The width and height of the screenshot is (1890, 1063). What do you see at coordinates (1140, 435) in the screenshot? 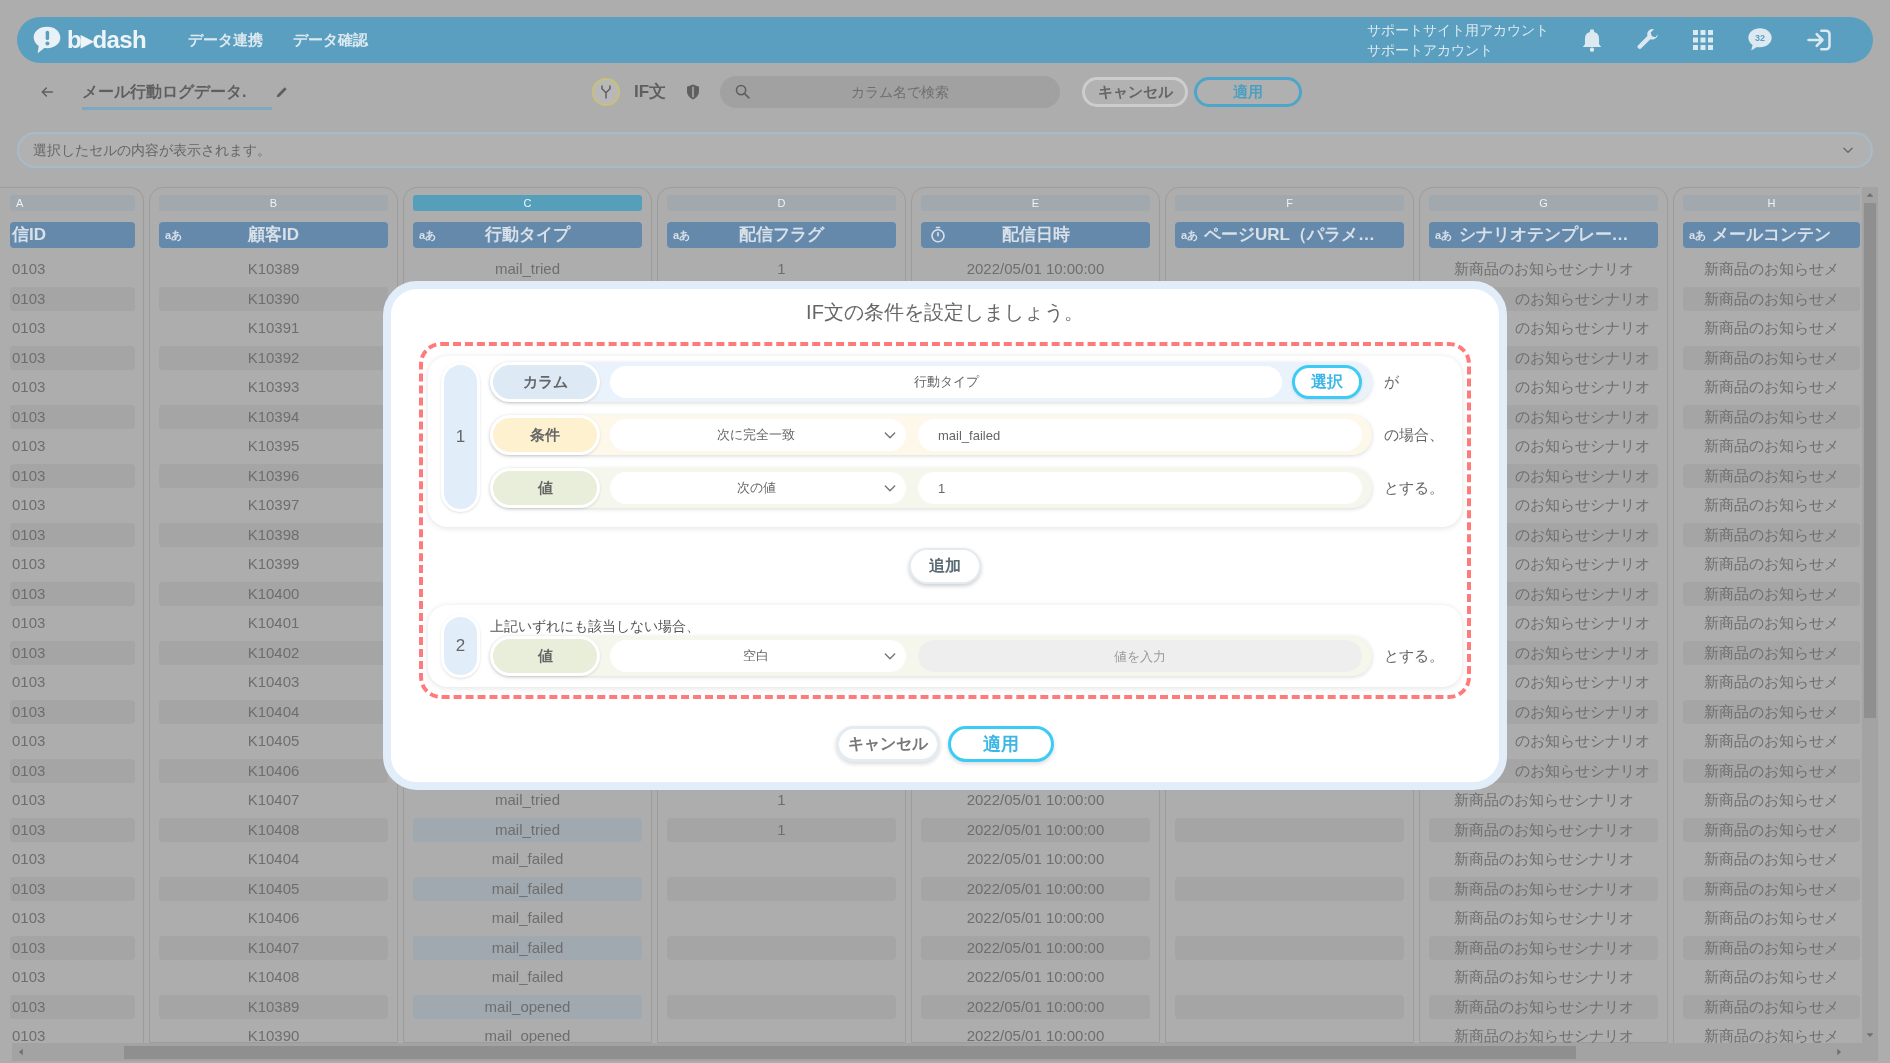
I see `value-field: mail_failed` at bounding box center [1140, 435].